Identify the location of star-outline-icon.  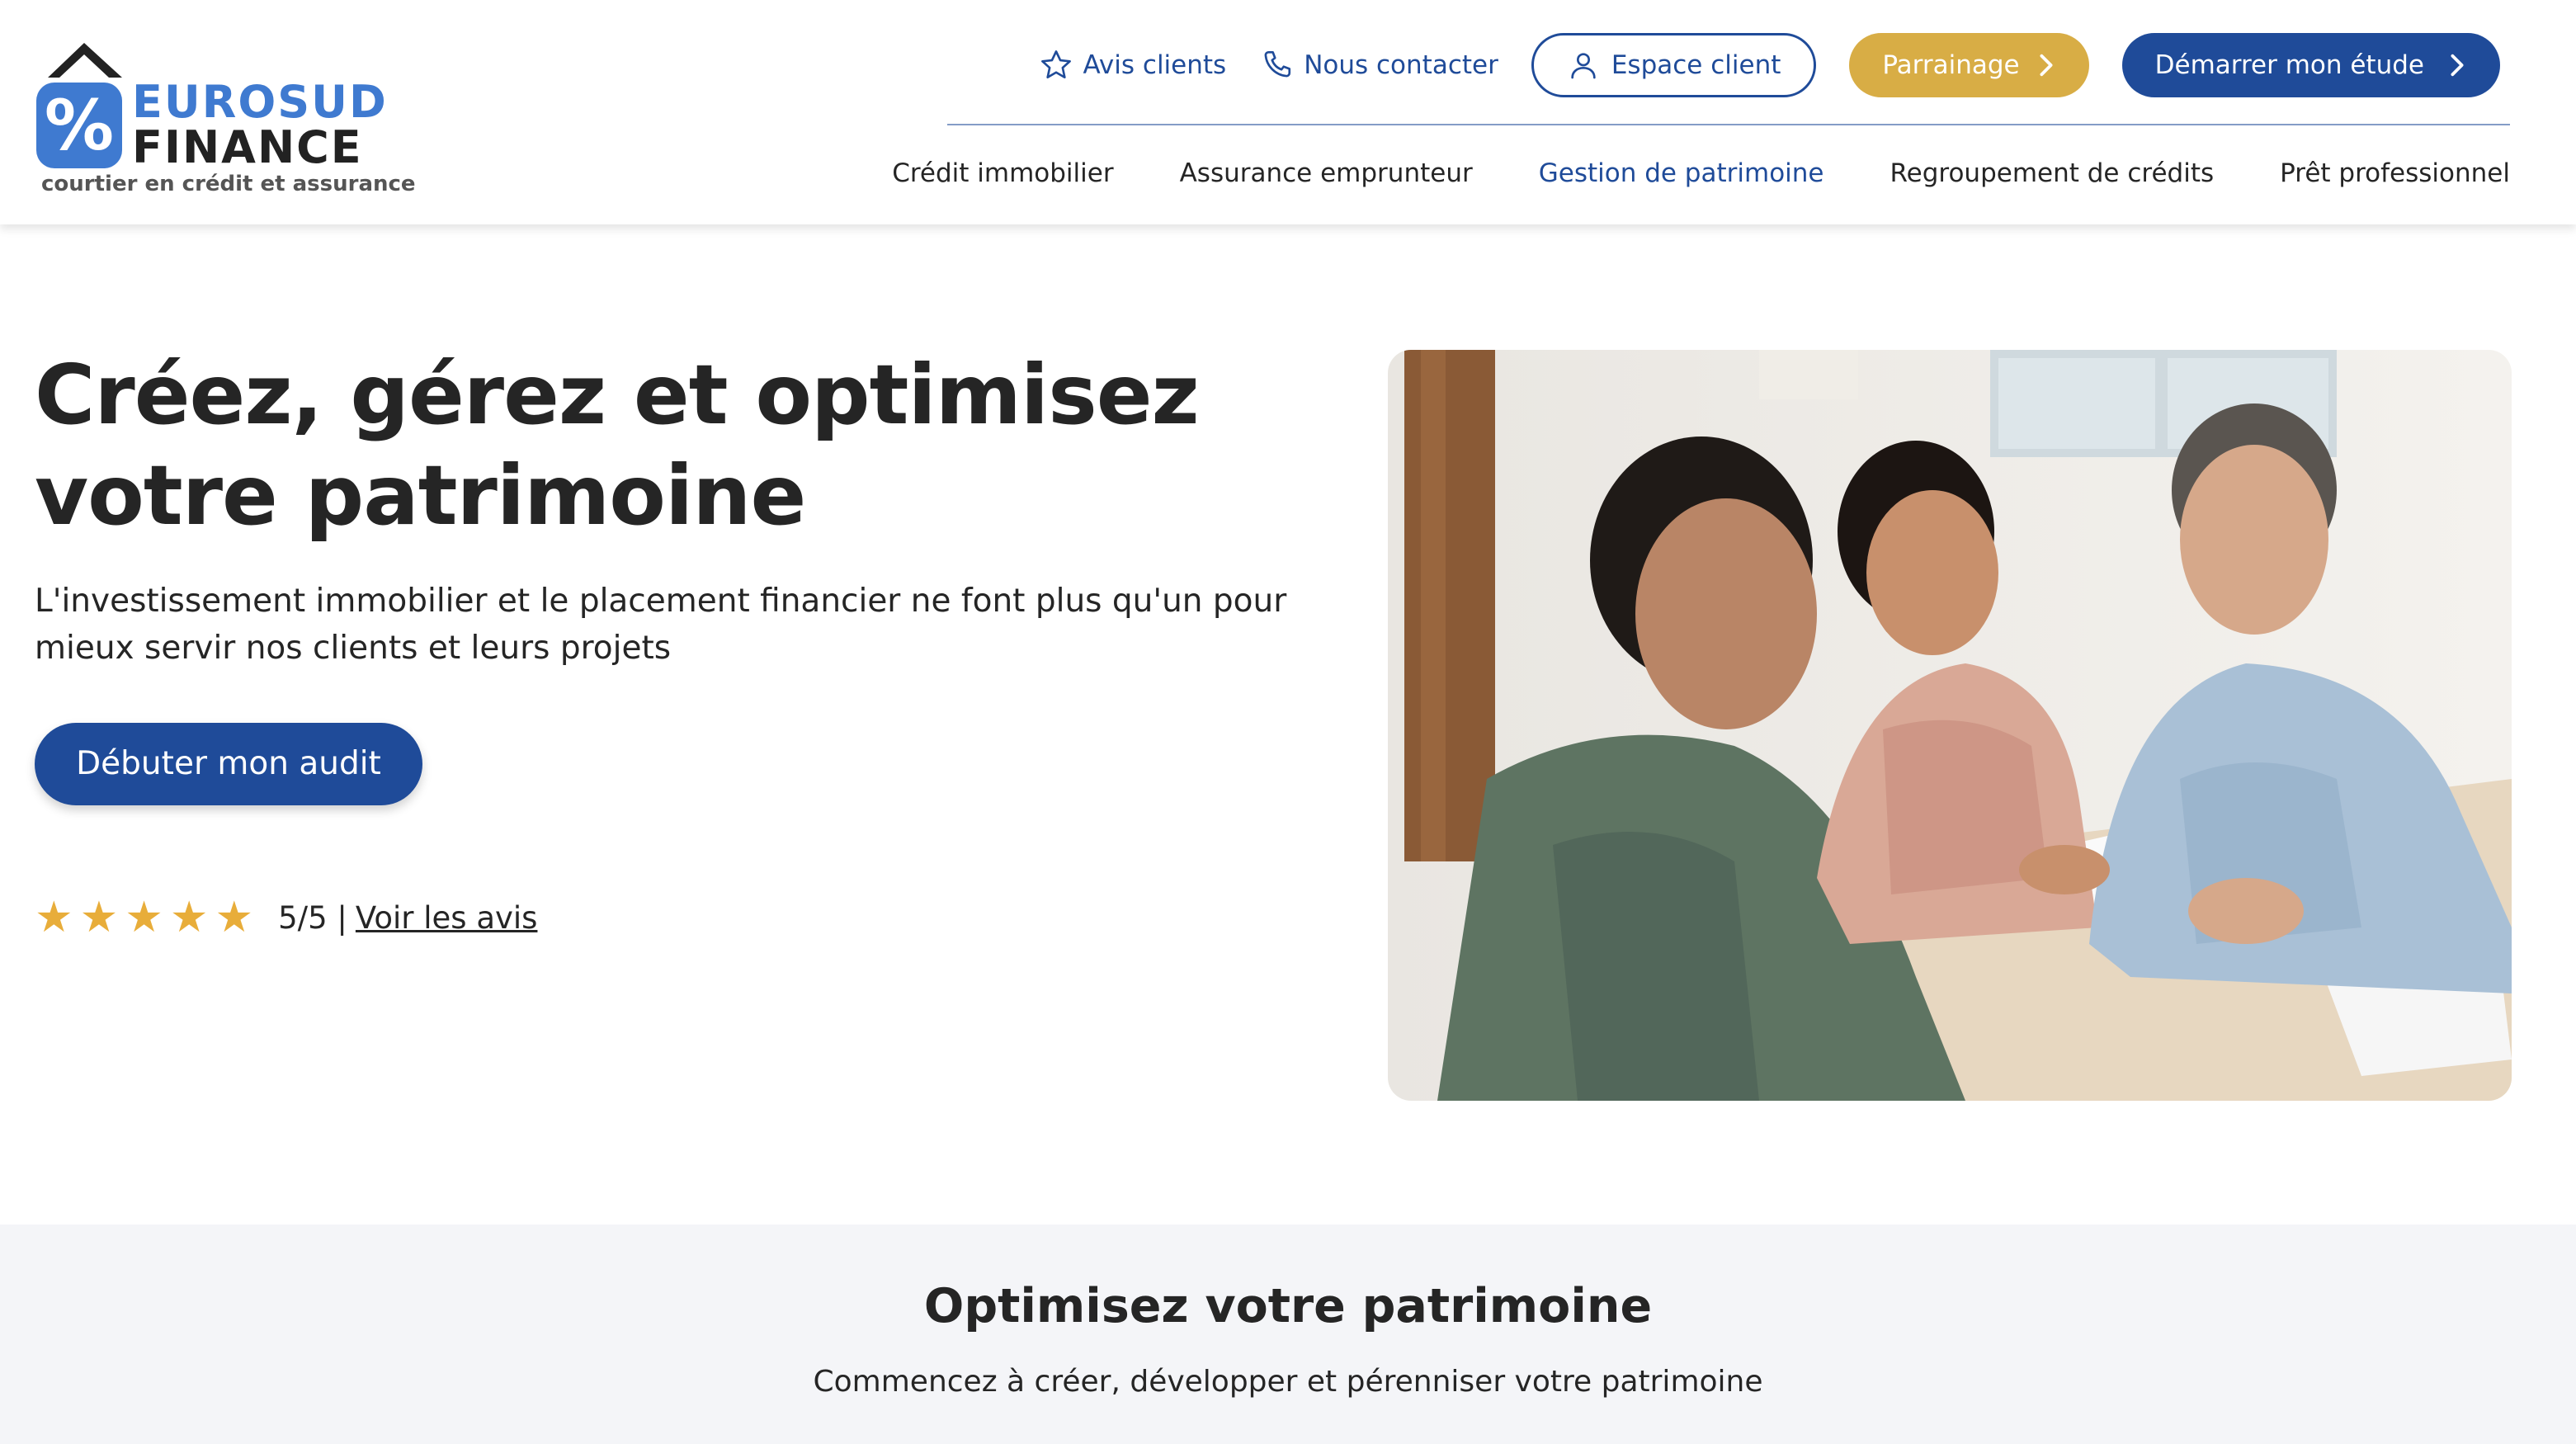
(1055, 64).